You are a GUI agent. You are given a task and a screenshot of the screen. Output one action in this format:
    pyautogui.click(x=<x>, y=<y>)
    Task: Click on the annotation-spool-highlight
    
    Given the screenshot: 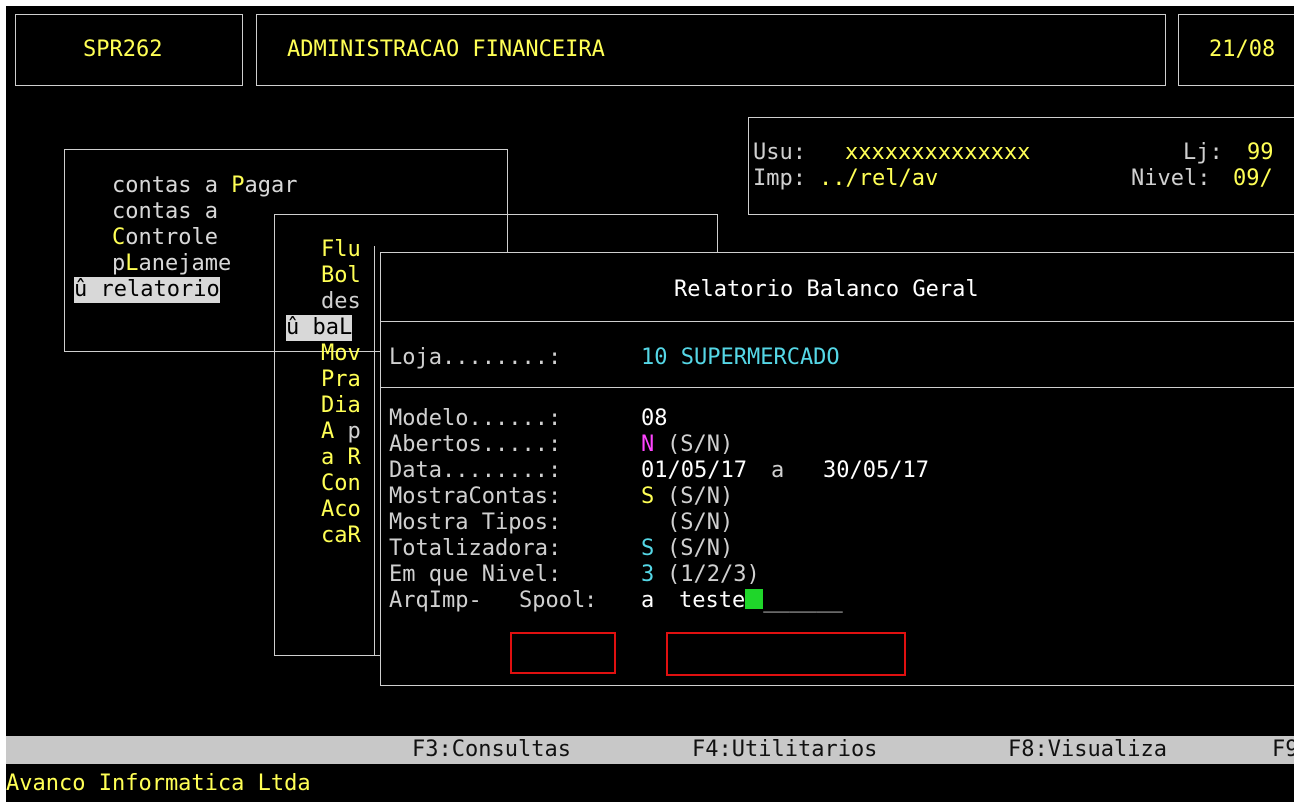 What is the action you would take?
    pyautogui.click(x=563, y=653)
    